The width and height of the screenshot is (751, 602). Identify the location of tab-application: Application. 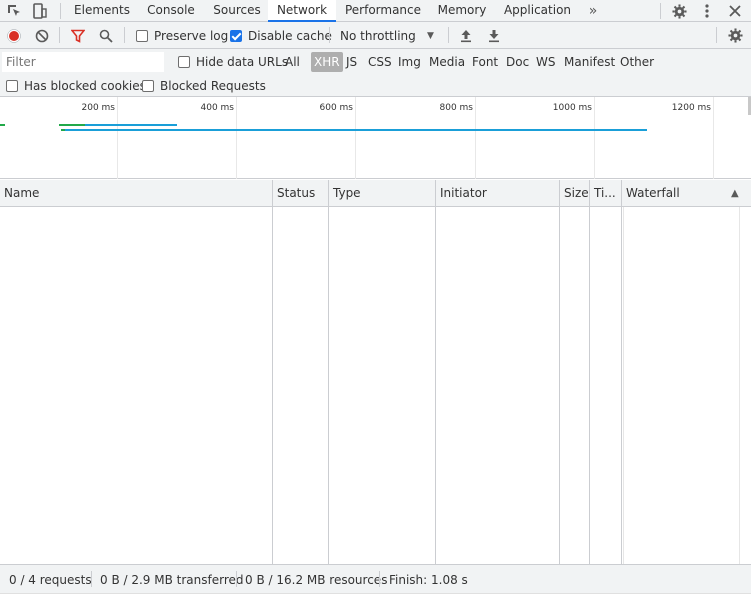
(537, 11).